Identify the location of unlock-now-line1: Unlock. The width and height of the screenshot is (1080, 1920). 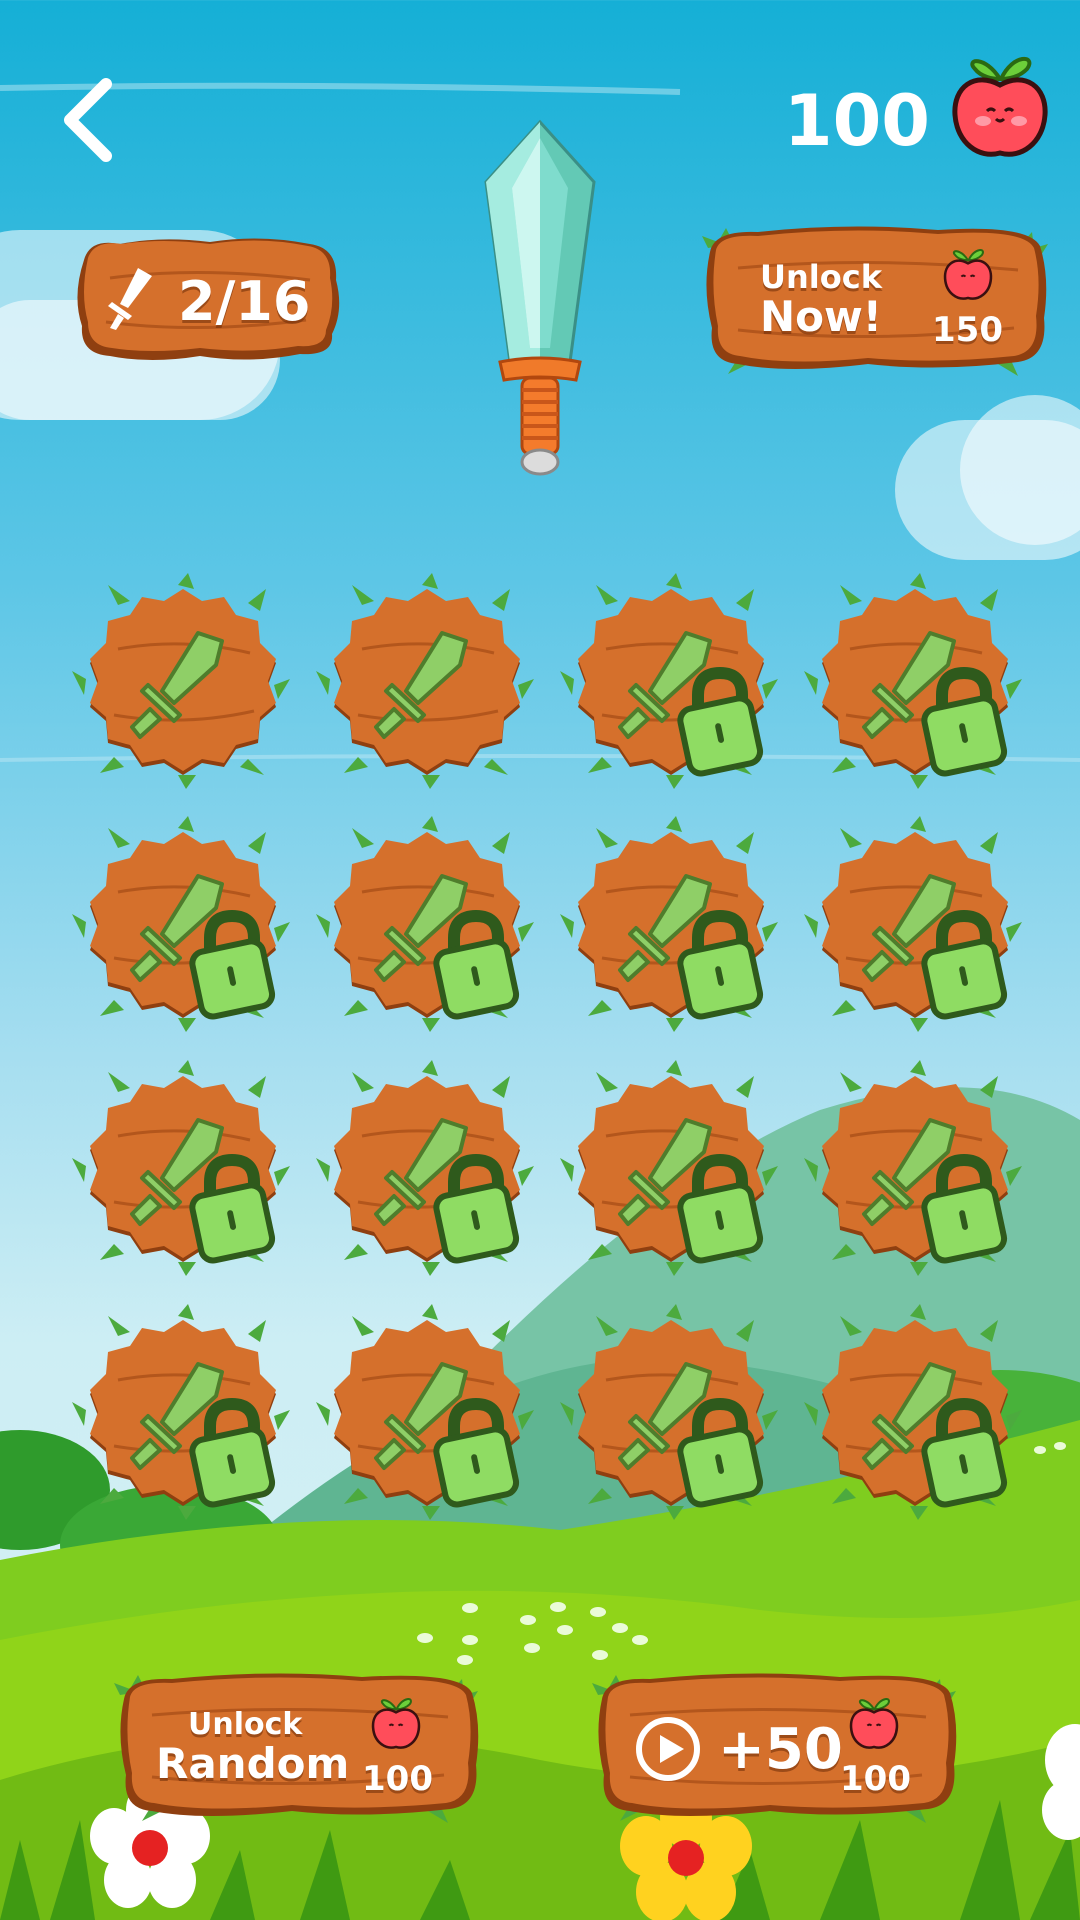
(821, 277).